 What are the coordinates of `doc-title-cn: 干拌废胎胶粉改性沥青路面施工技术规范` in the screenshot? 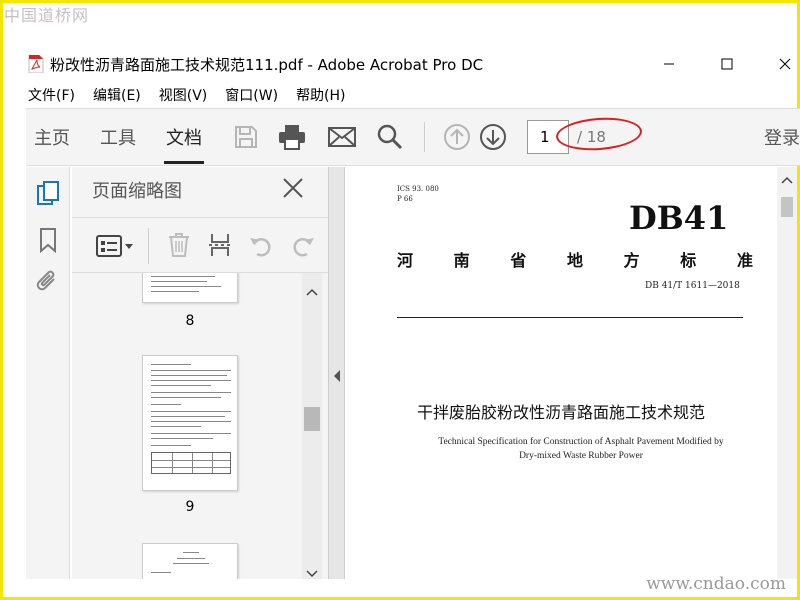 It's located at (560, 412).